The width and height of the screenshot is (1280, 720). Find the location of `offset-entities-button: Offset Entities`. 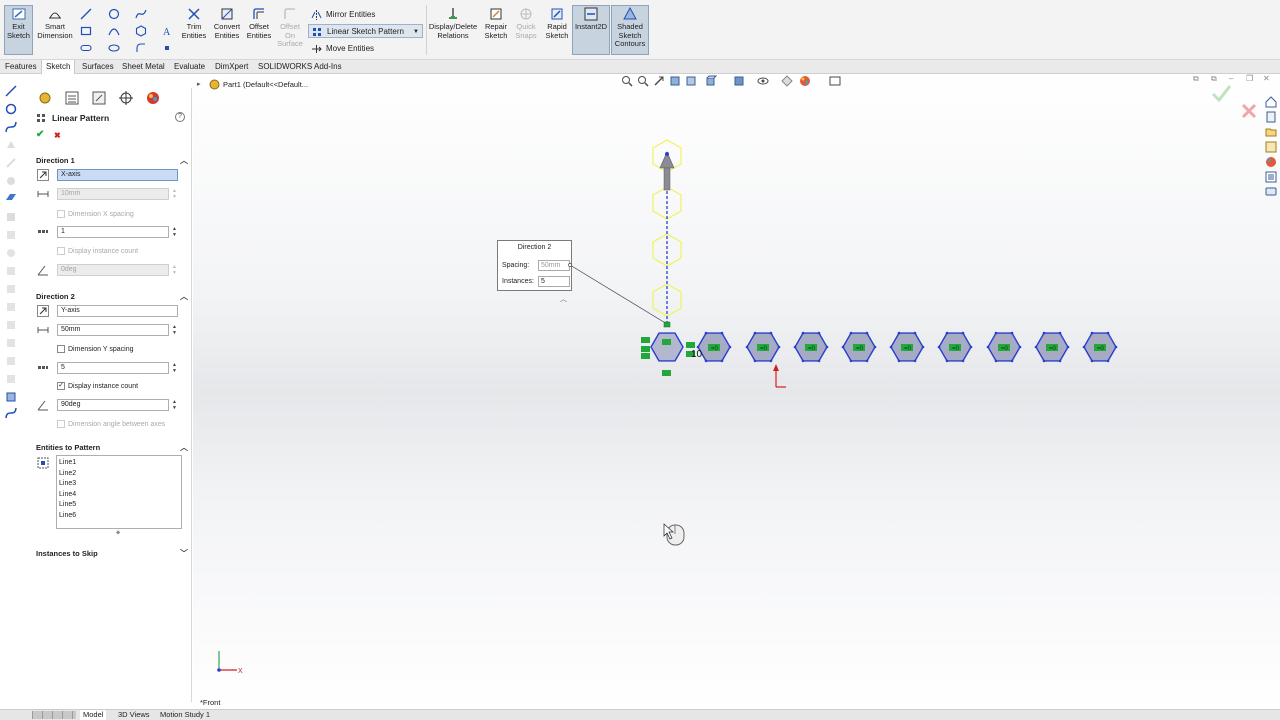

offset-entities-button: Offset Entities is located at coordinates (259, 23).